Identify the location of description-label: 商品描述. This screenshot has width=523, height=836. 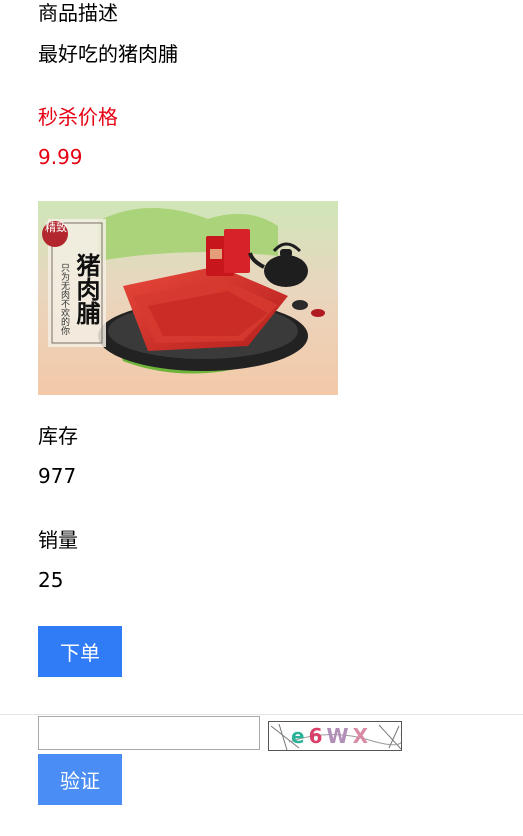
(78, 13).